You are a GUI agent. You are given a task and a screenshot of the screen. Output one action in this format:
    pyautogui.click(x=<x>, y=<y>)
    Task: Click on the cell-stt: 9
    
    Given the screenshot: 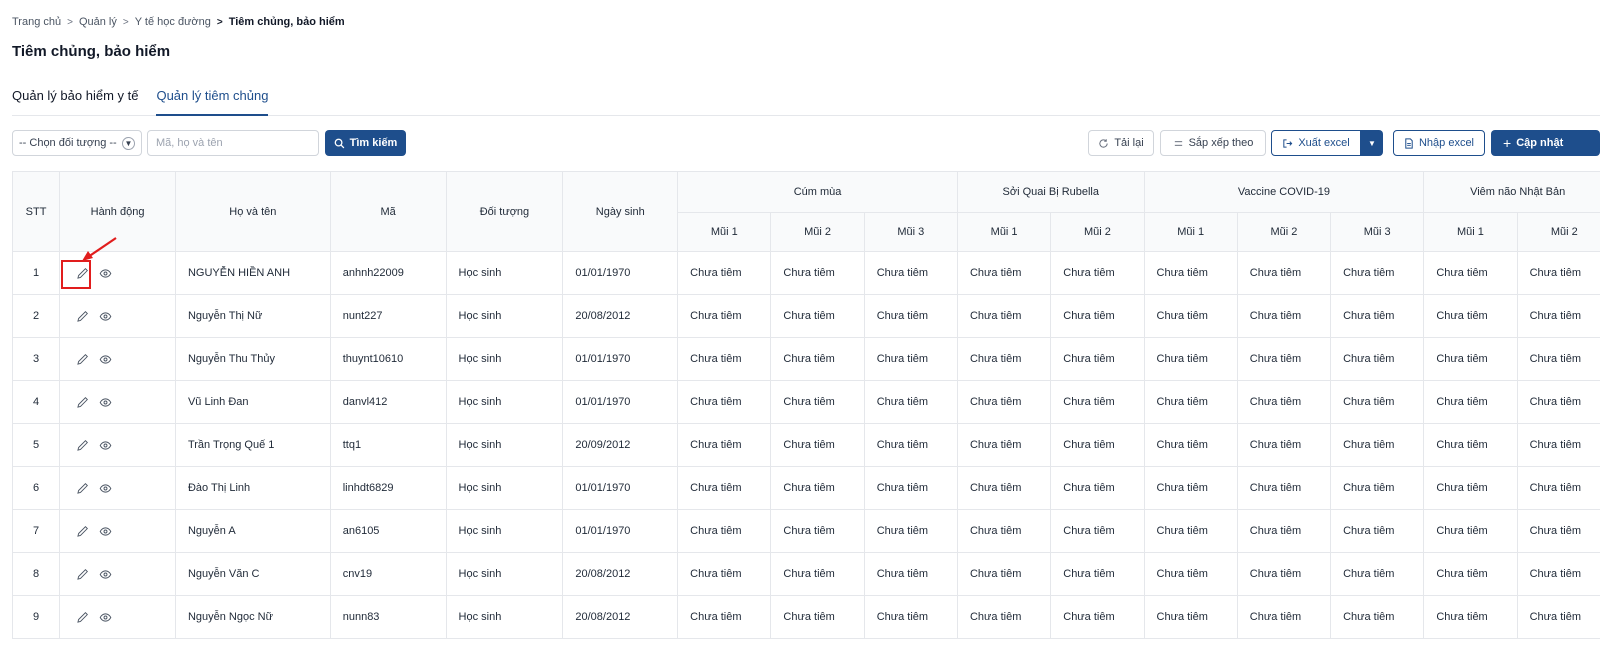 What is the action you would take?
    pyautogui.click(x=36, y=617)
    